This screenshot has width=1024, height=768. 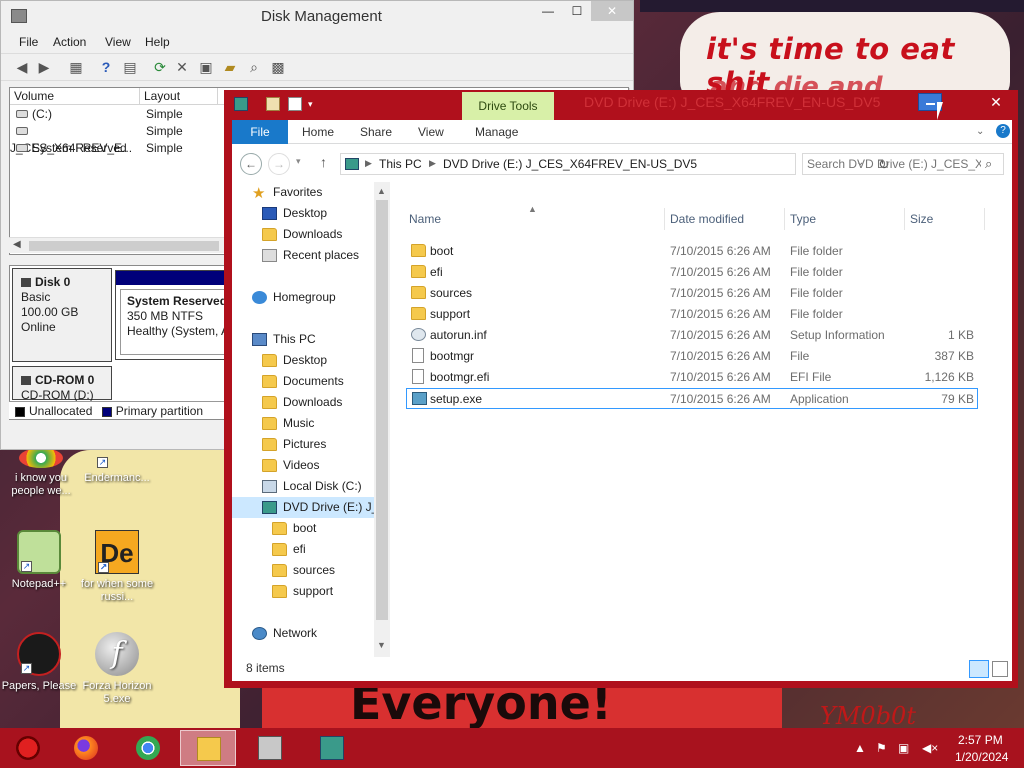 What do you see at coordinates (860, 748) in the screenshot?
I see `show-hidden-icons-icon: ▲` at bounding box center [860, 748].